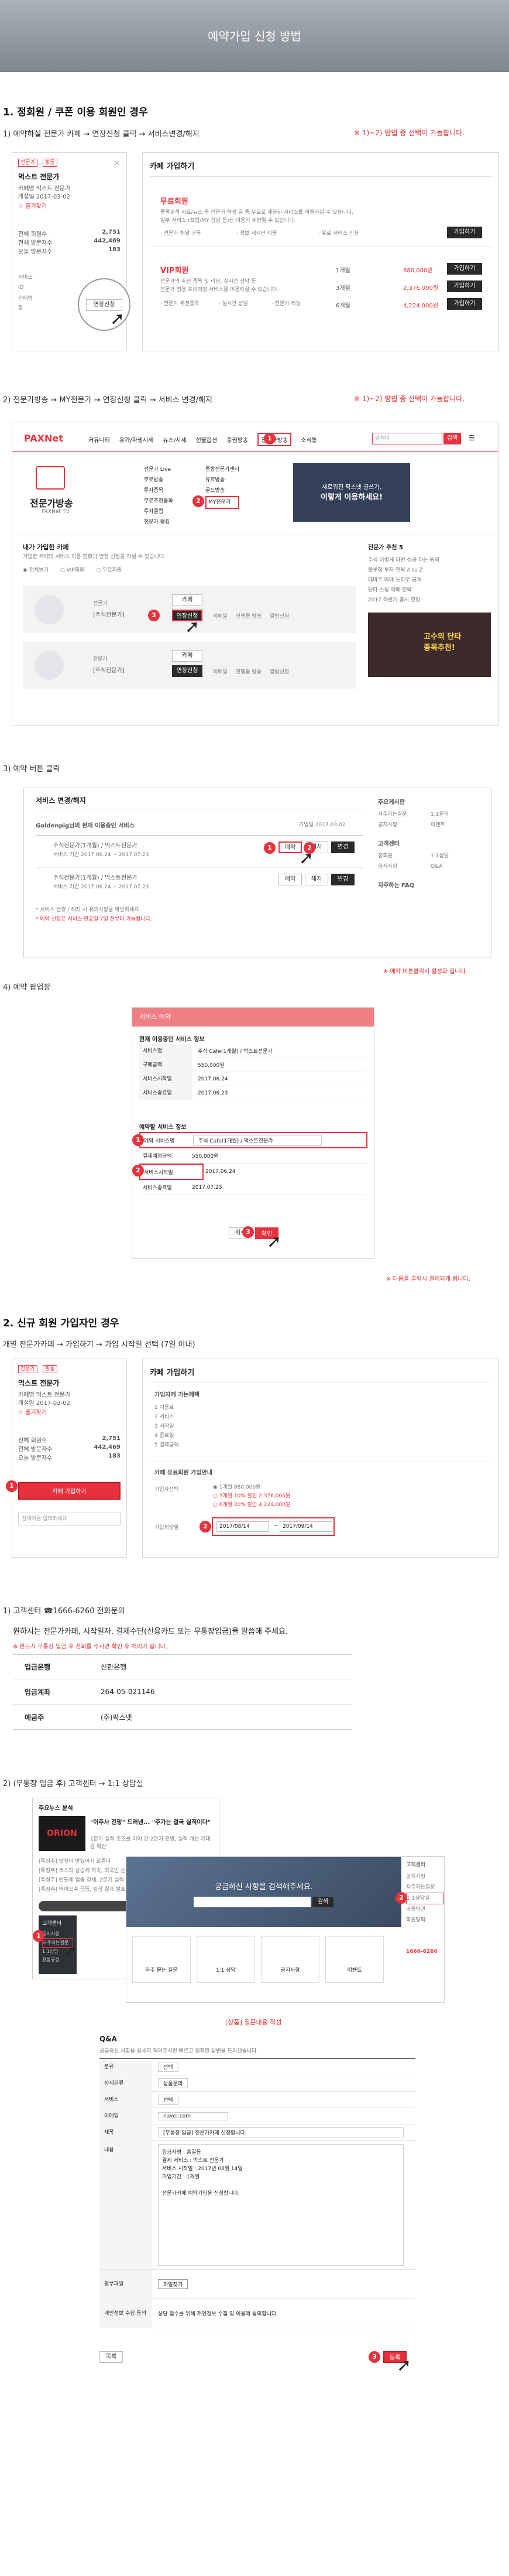 The height and width of the screenshot is (2576, 509). I want to click on promo-banner: 고수의 단타 종목추천!, so click(429, 645).